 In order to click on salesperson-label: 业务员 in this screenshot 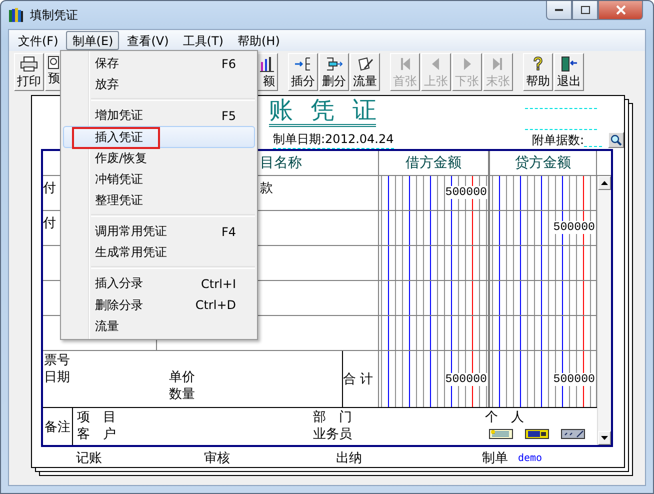, I will do `click(333, 434)`.